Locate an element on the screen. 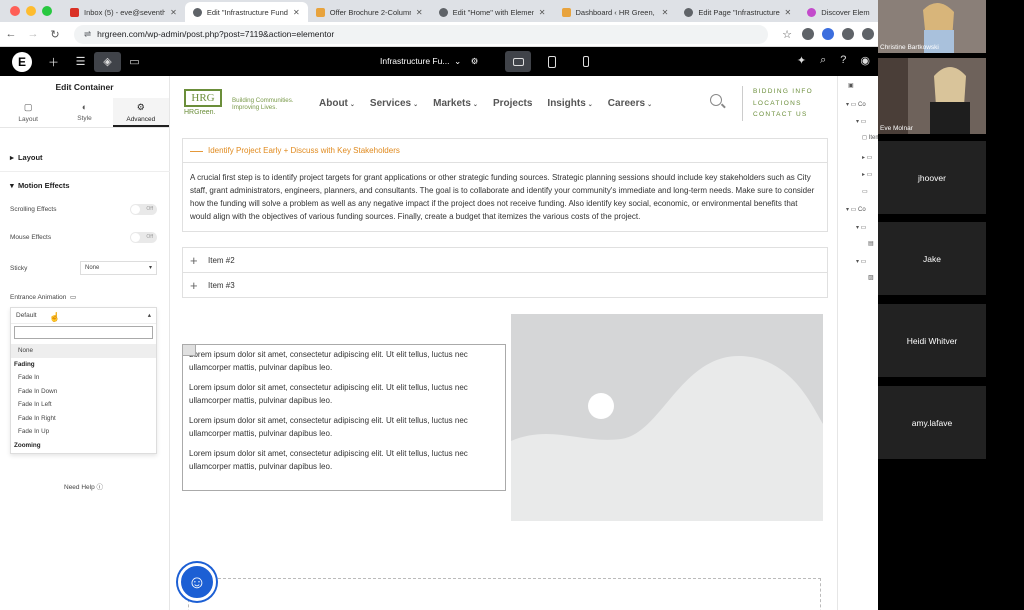  nav-insights: Insights ⌄ is located at coordinates (569, 103).